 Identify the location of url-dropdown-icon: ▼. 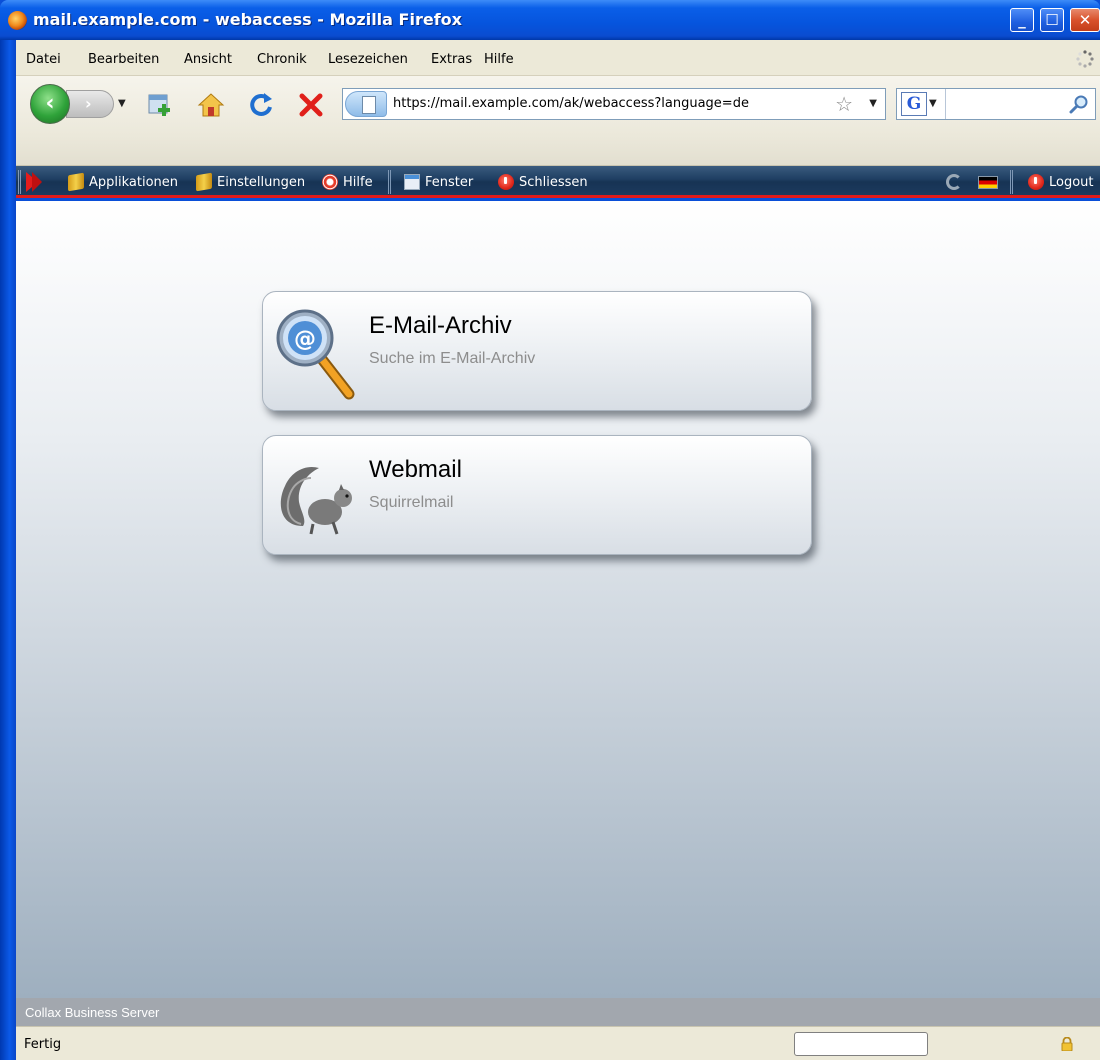
(873, 103).